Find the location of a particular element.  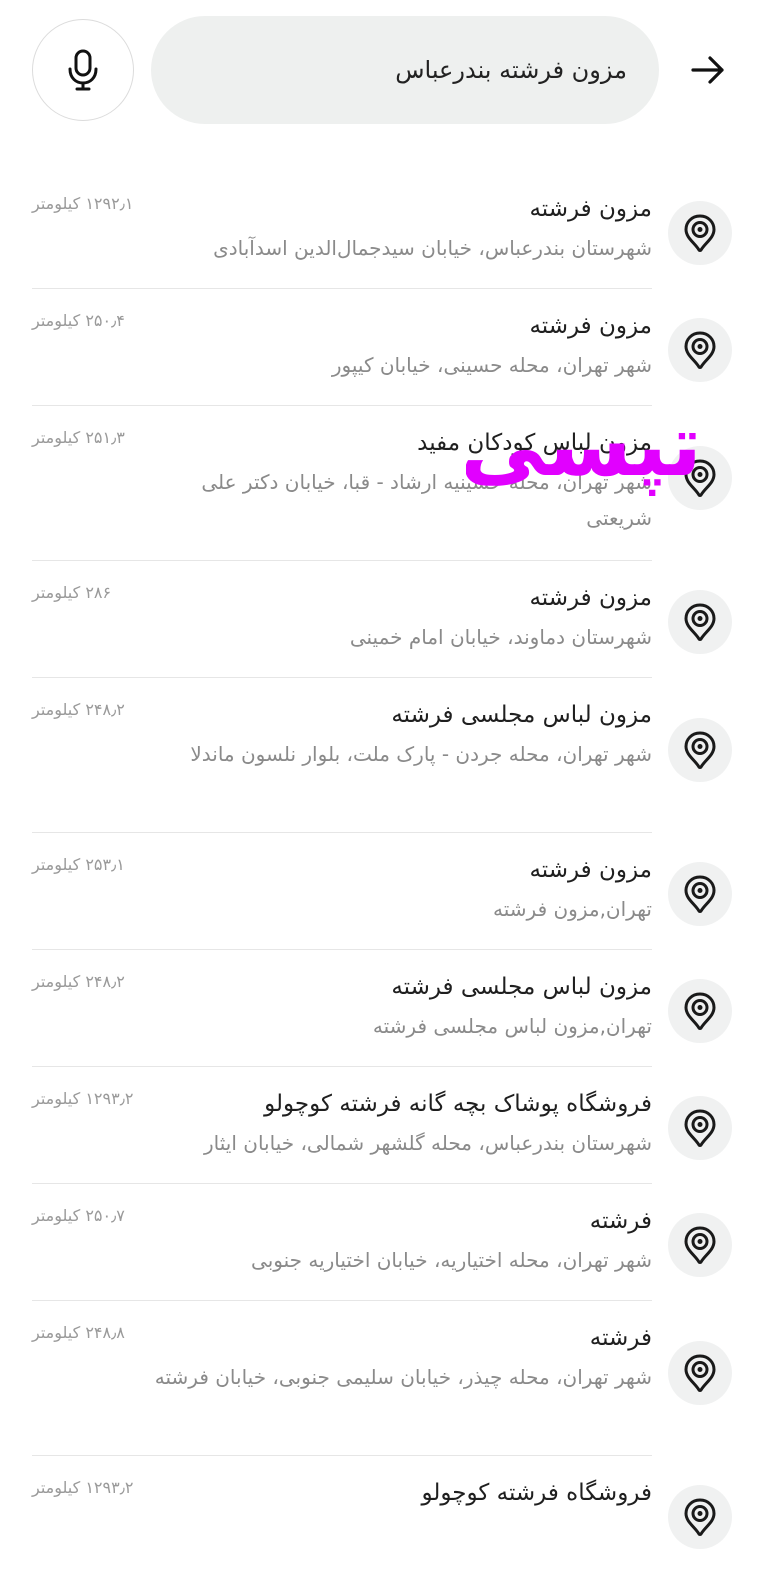

voice-search-button is located at coordinates (83, 70).